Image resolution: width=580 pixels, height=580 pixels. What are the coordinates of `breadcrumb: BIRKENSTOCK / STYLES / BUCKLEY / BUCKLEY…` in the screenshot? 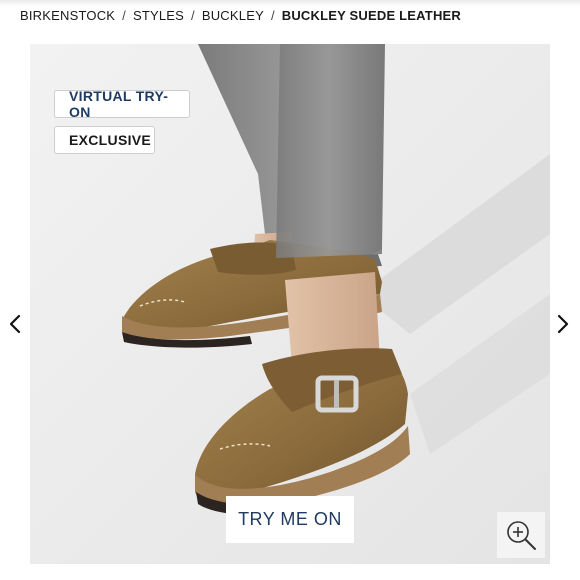 It's located at (240, 15).